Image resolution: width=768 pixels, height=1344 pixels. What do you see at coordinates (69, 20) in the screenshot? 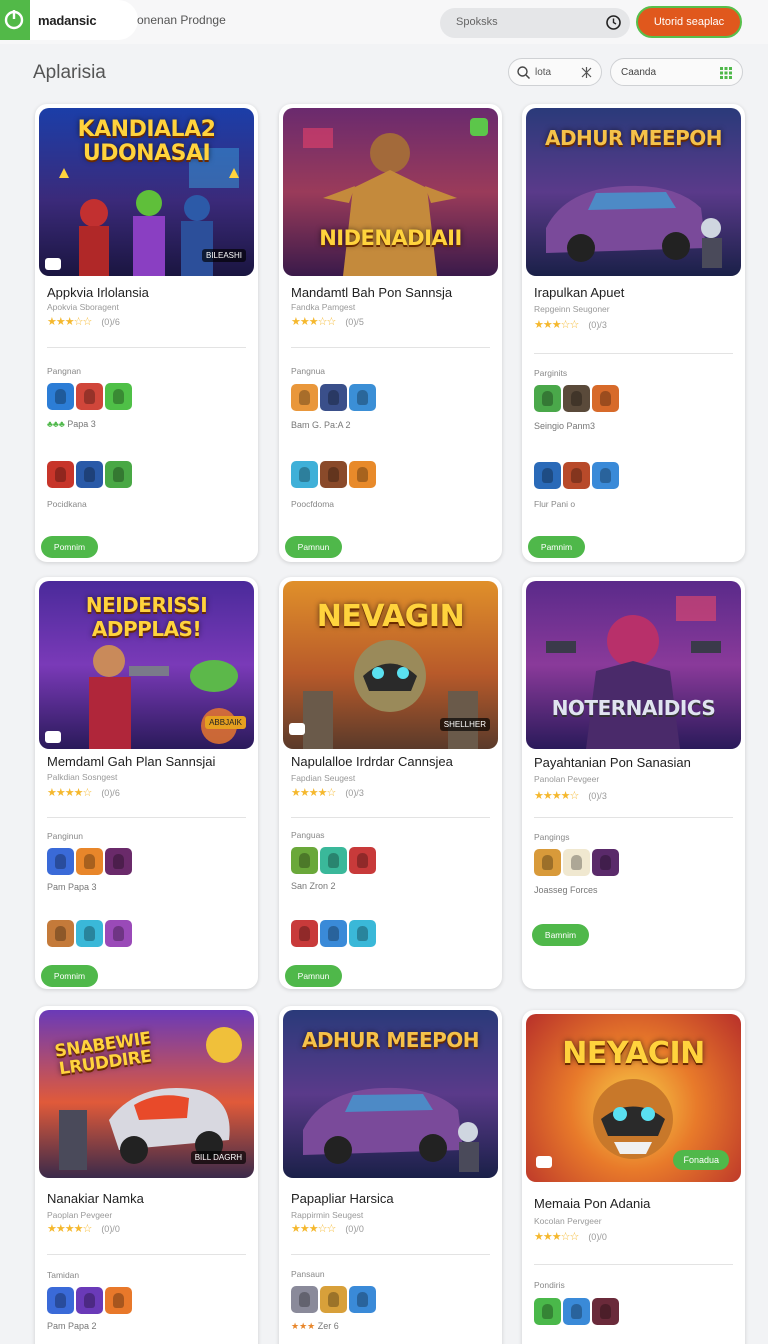
I see `brand-logo: madansic` at bounding box center [69, 20].